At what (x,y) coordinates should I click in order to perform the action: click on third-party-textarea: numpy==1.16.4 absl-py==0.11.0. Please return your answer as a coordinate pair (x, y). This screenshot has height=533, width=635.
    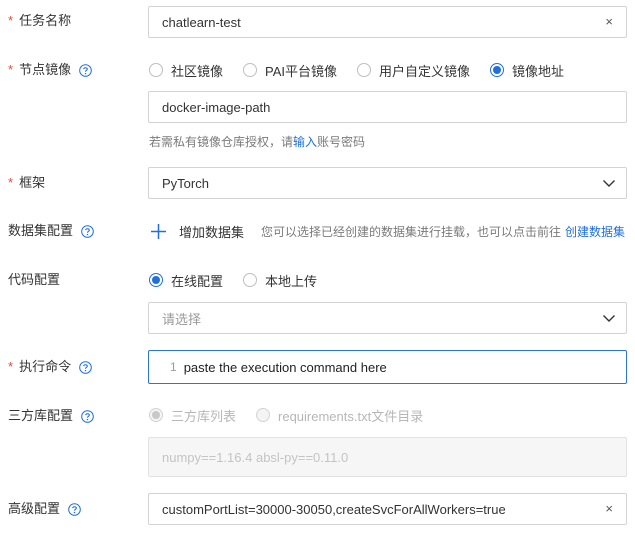
    Looking at the image, I should click on (387, 457).